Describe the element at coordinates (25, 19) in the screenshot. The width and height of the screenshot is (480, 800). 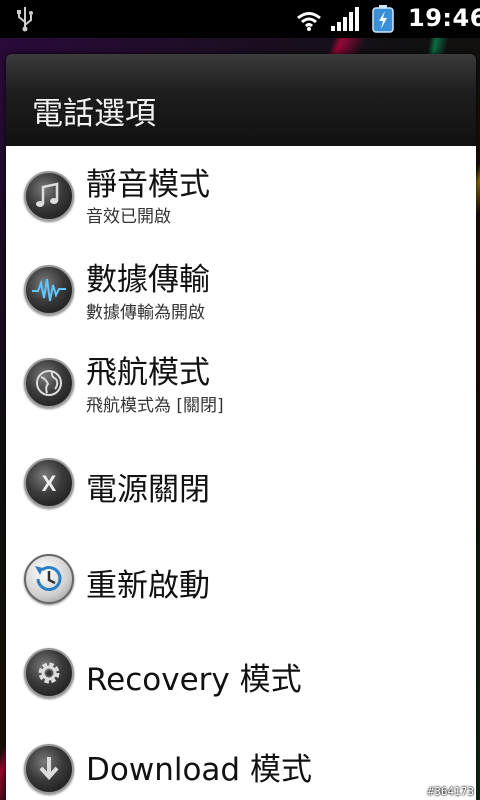
I see `usb-icon` at that location.